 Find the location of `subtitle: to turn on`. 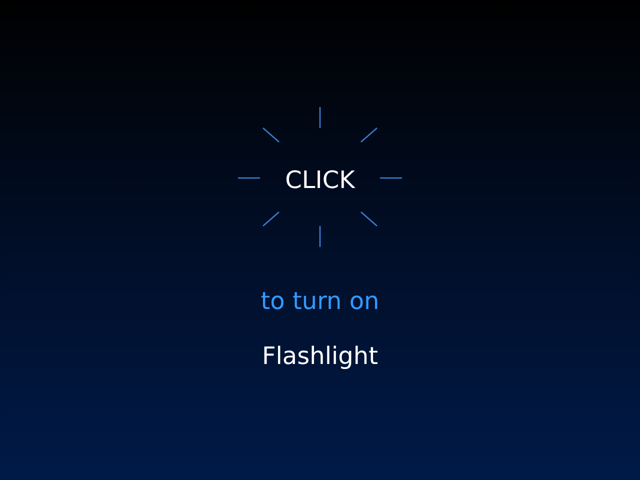

subtitle: to turn on is located at coordinates (320, 301).